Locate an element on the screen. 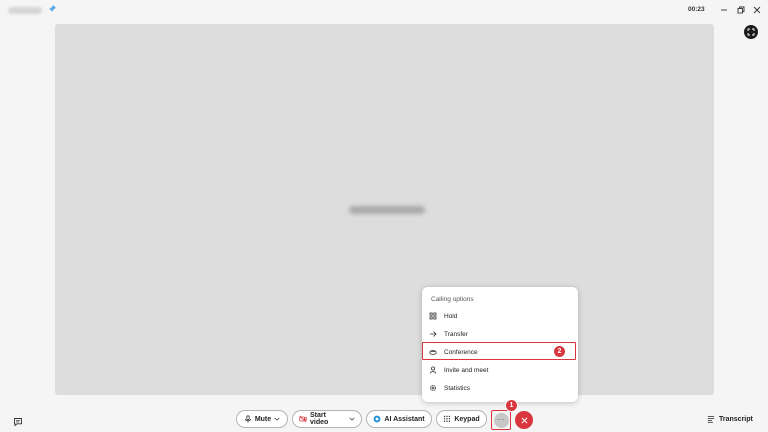 The width and height of the screenshot is (768, 432). menu-heading: Calling options is located at coordinates (452, 299).